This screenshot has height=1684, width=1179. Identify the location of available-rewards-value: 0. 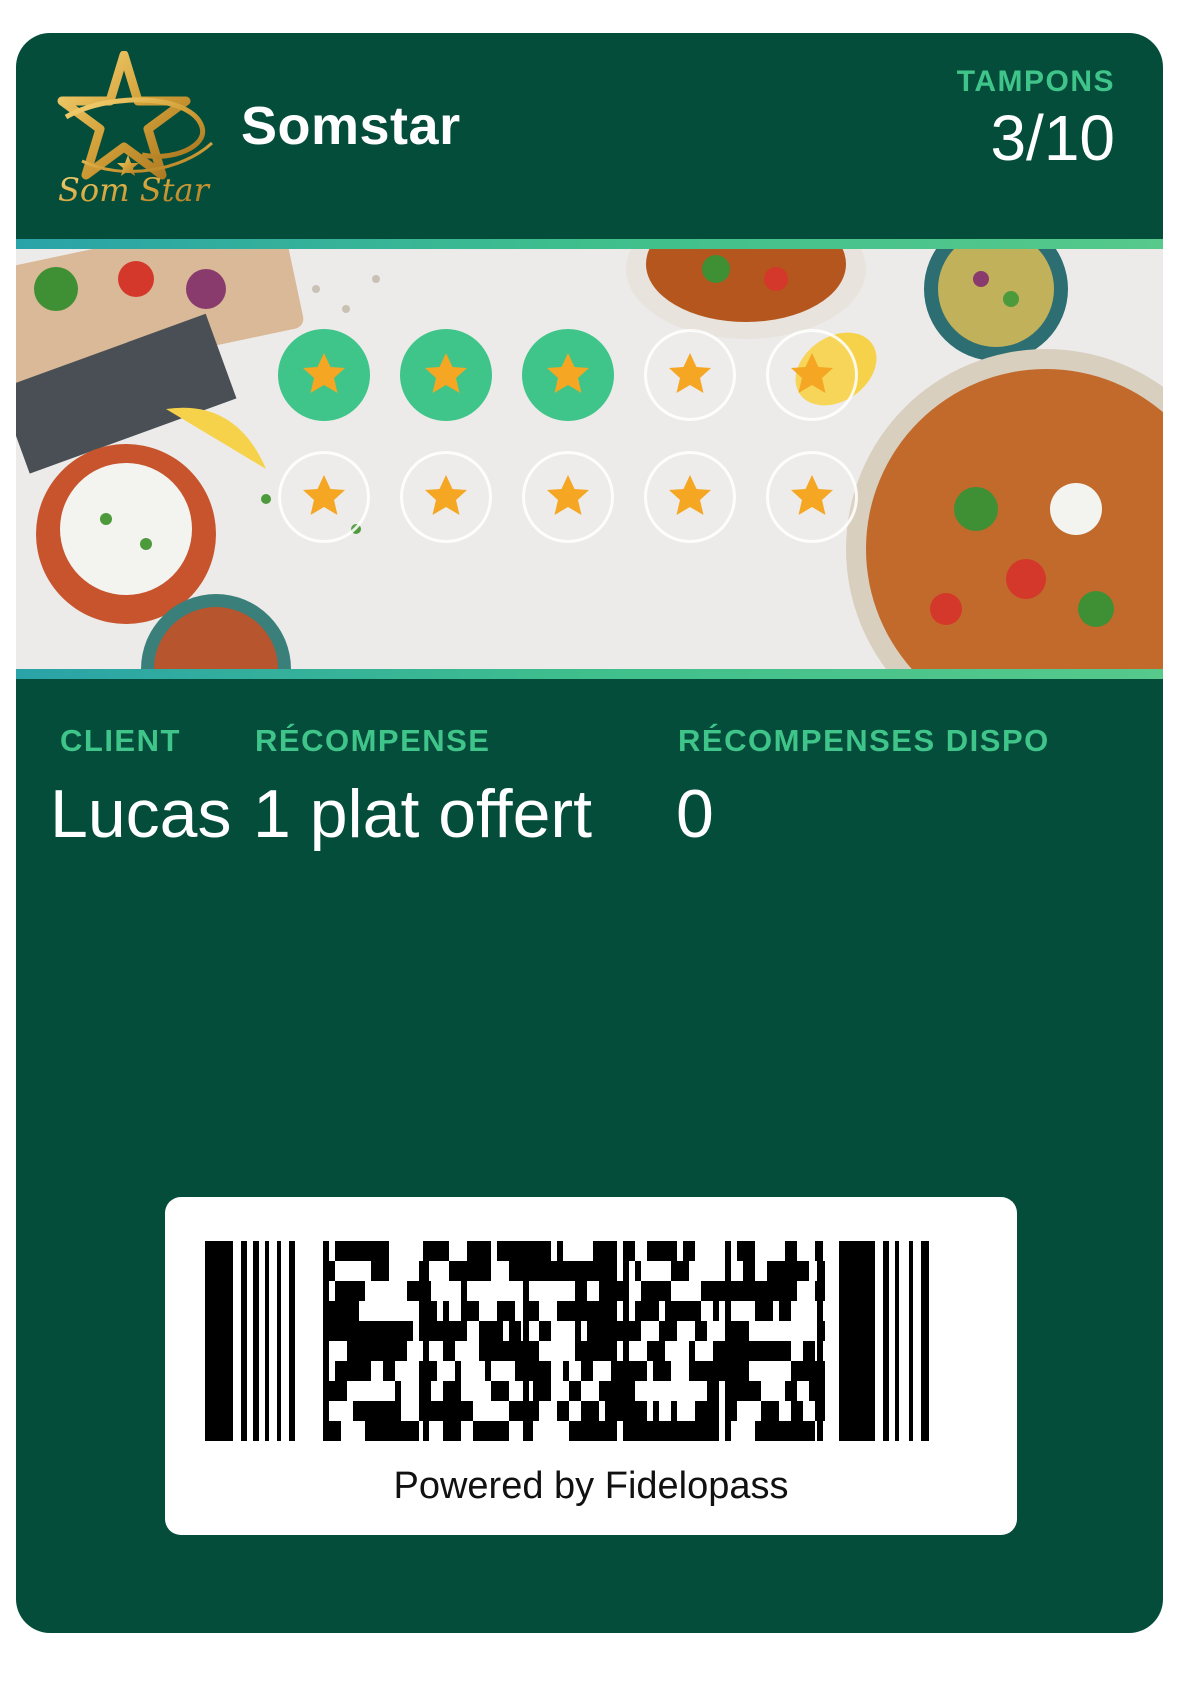
(695, 814).